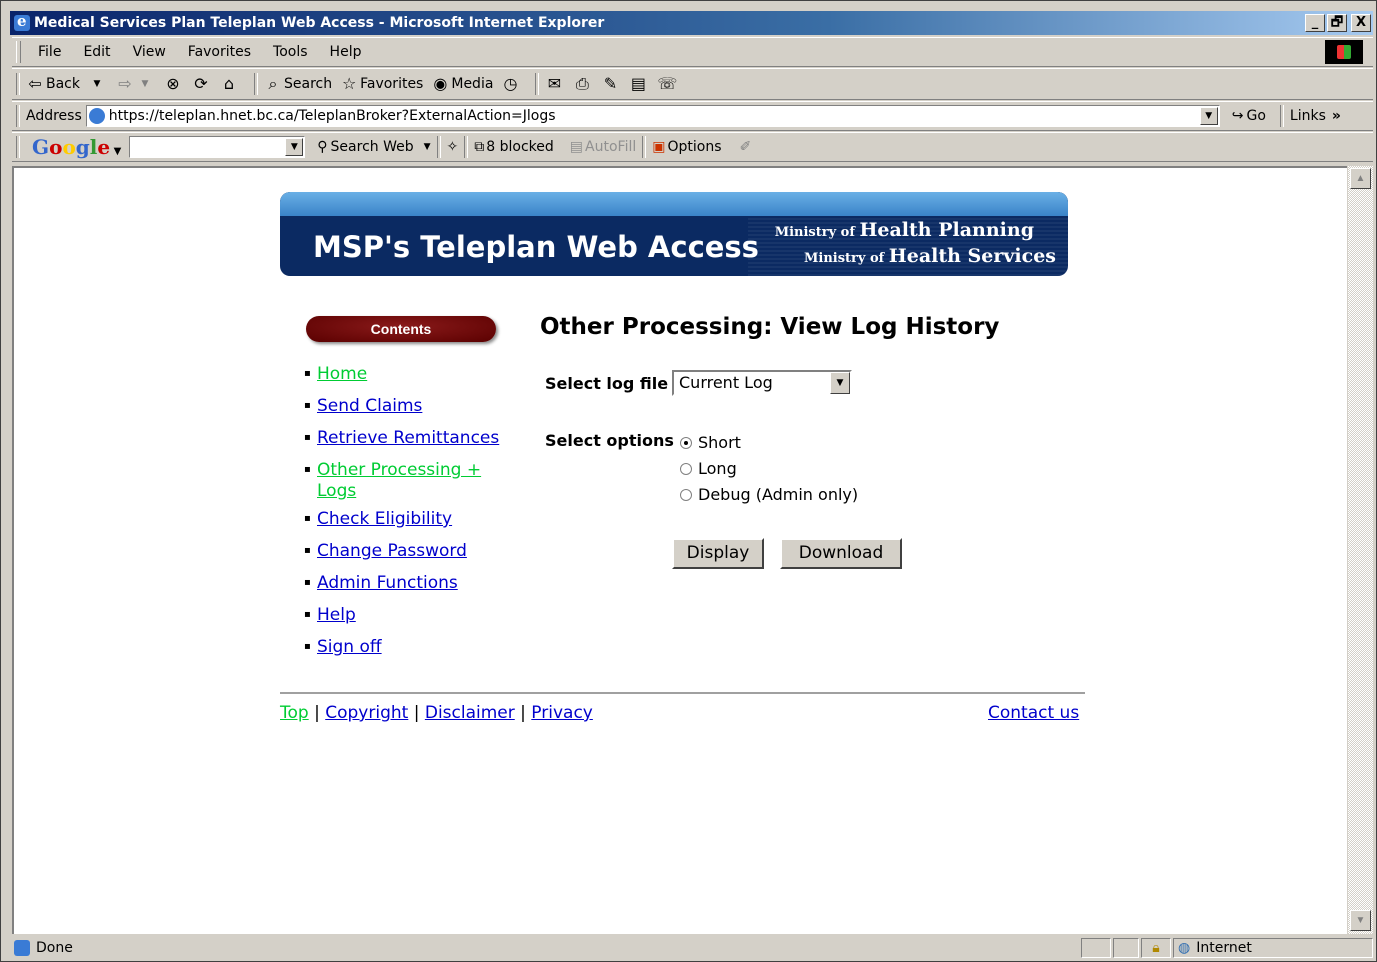 The width and height of the screenshot is (1377, 962). Describe the element at coordinates (1360, 178) in the screenshot. I see `scroll-up-button: ▲` at that location.